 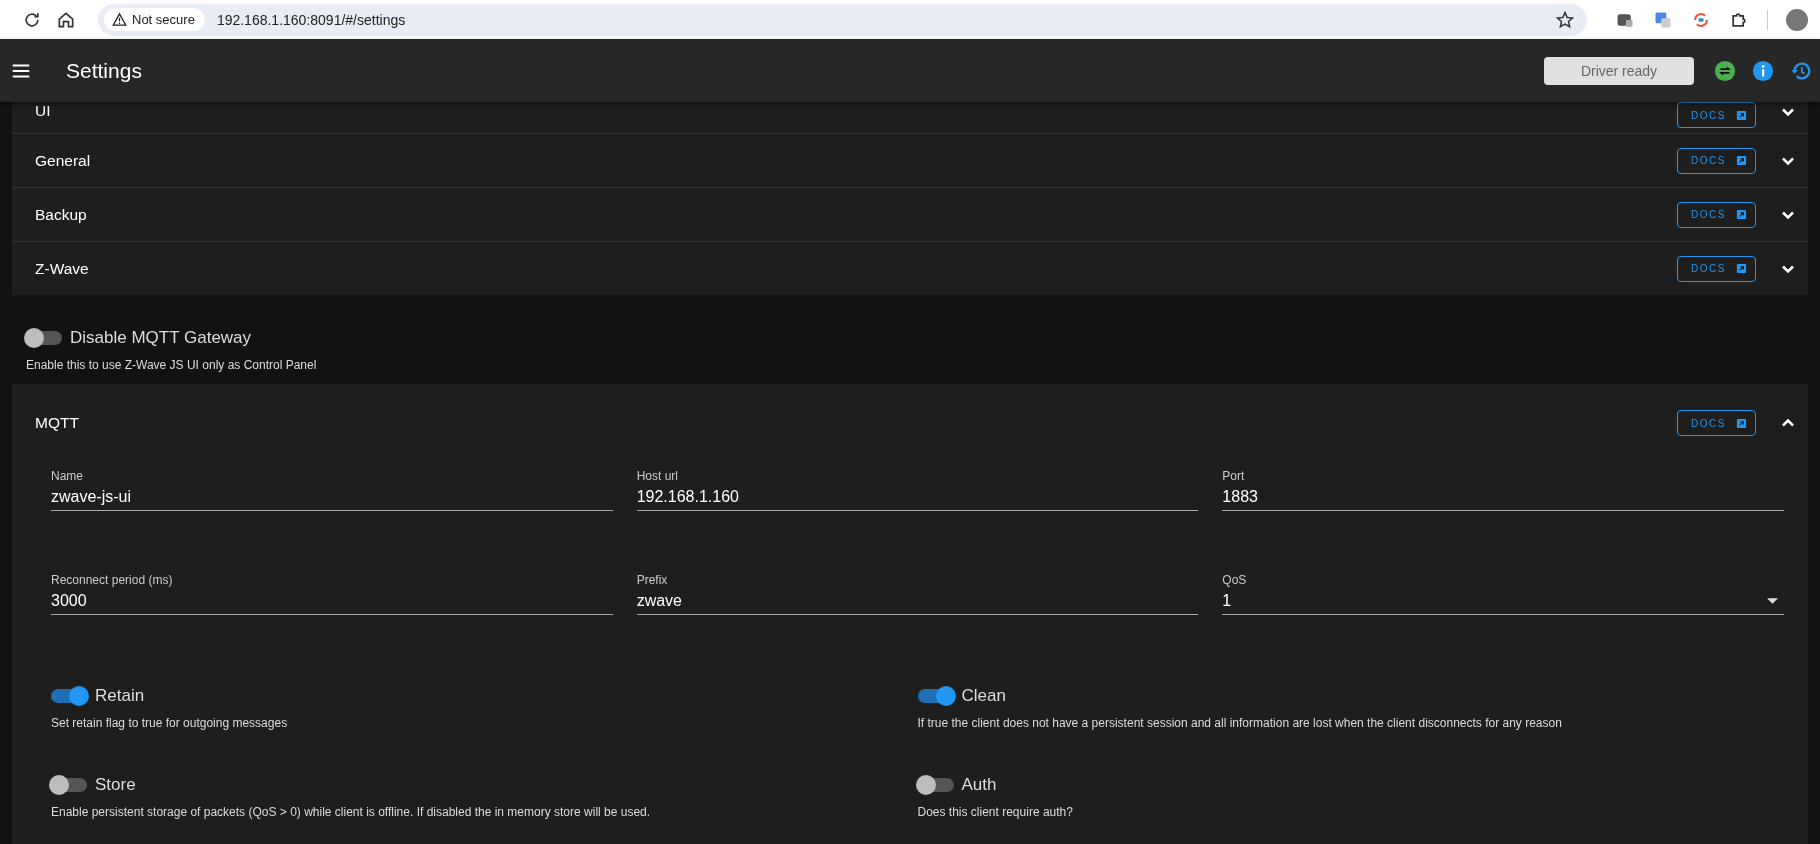 I want to click on input-field: Prefix zwave, so click(x=917, y=594).